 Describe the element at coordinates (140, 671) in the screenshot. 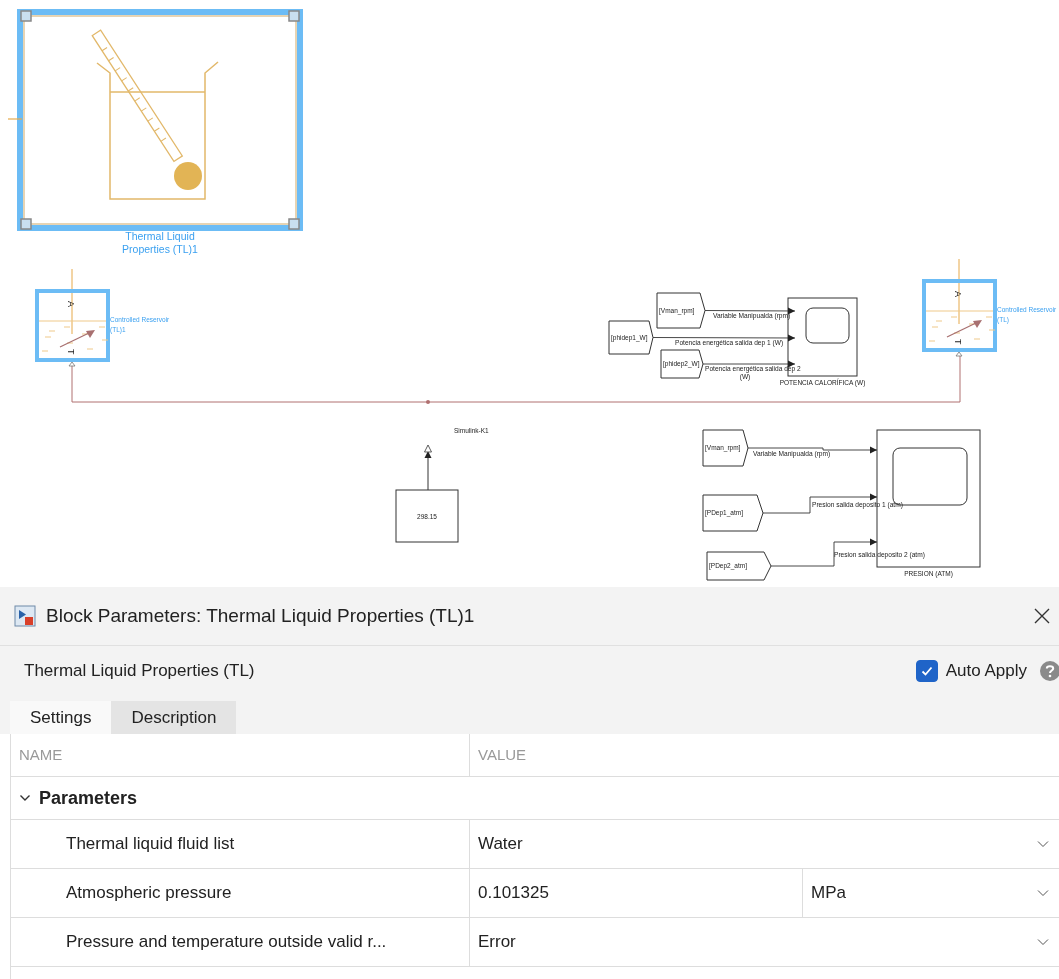

I see `block-type-label: Thermal Liquid Properties (TL)` at that location.